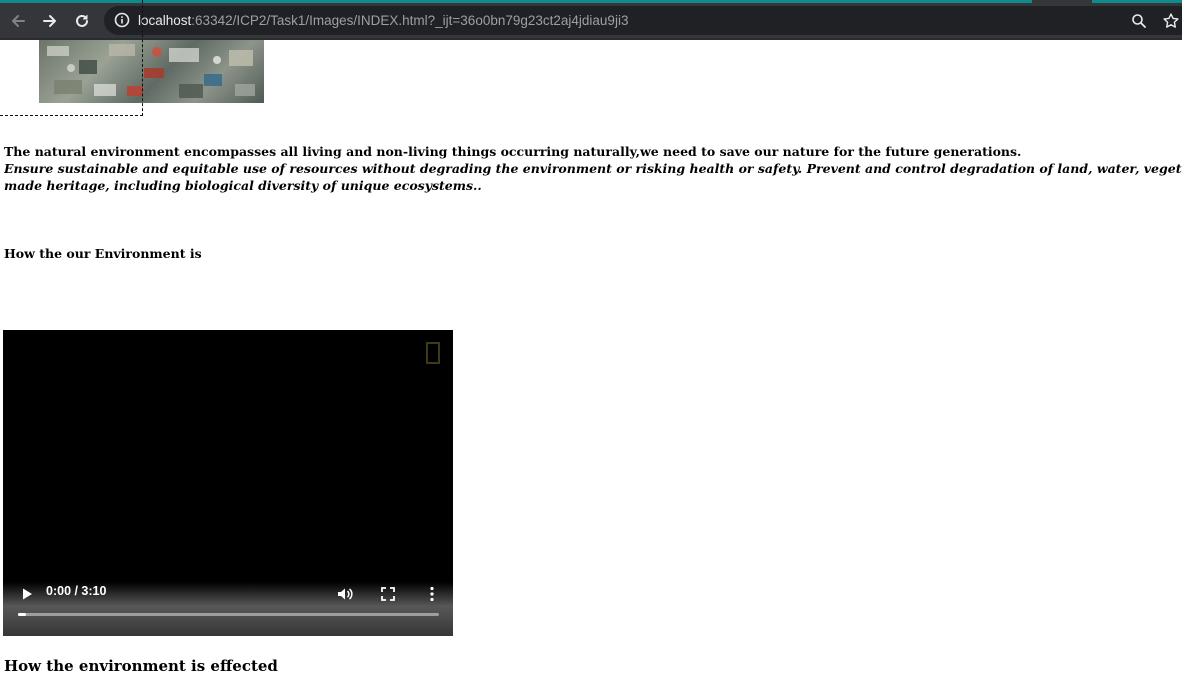 This screenshot has height=685, width=1182. I want to click on back-arrow-icon, so click(18, 20).